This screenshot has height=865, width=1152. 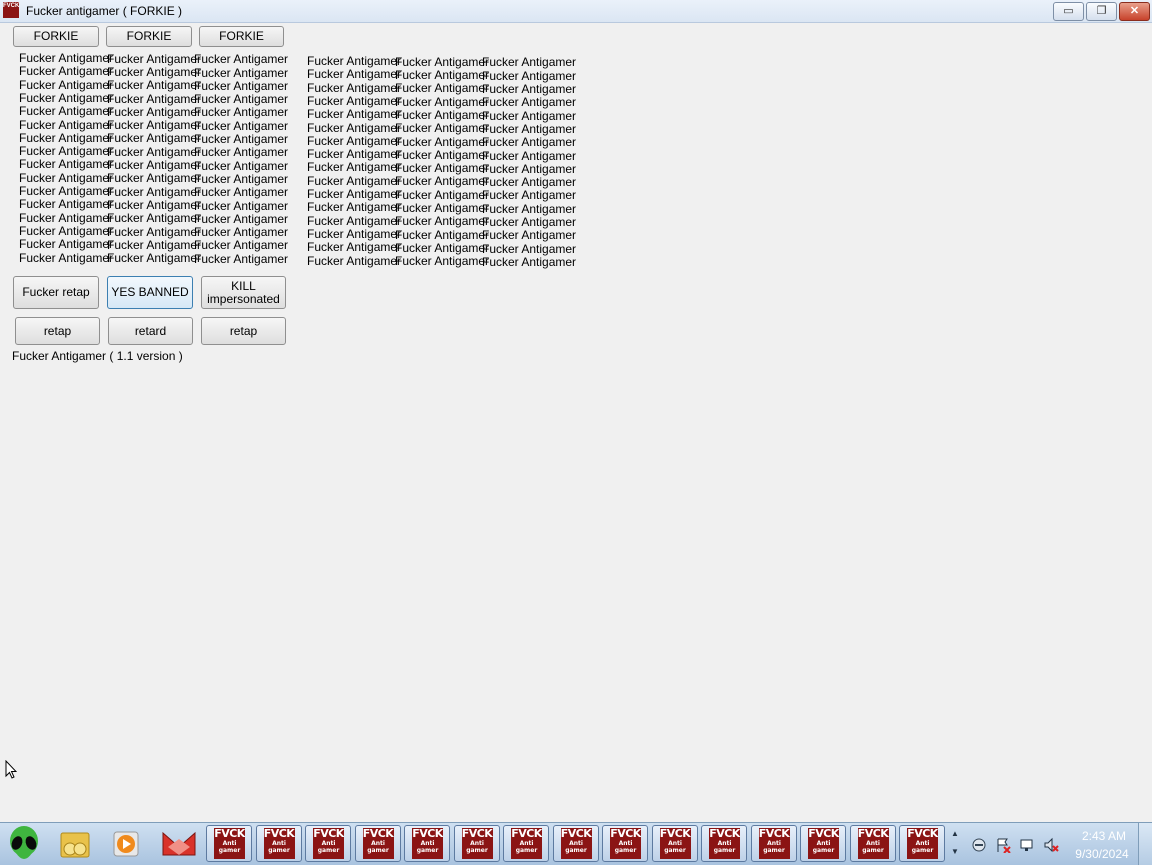 What do you see at coordinates (1051, 845) in the screenshot?
I see `volume-muted-icon` at bounding box center [1051, 845].